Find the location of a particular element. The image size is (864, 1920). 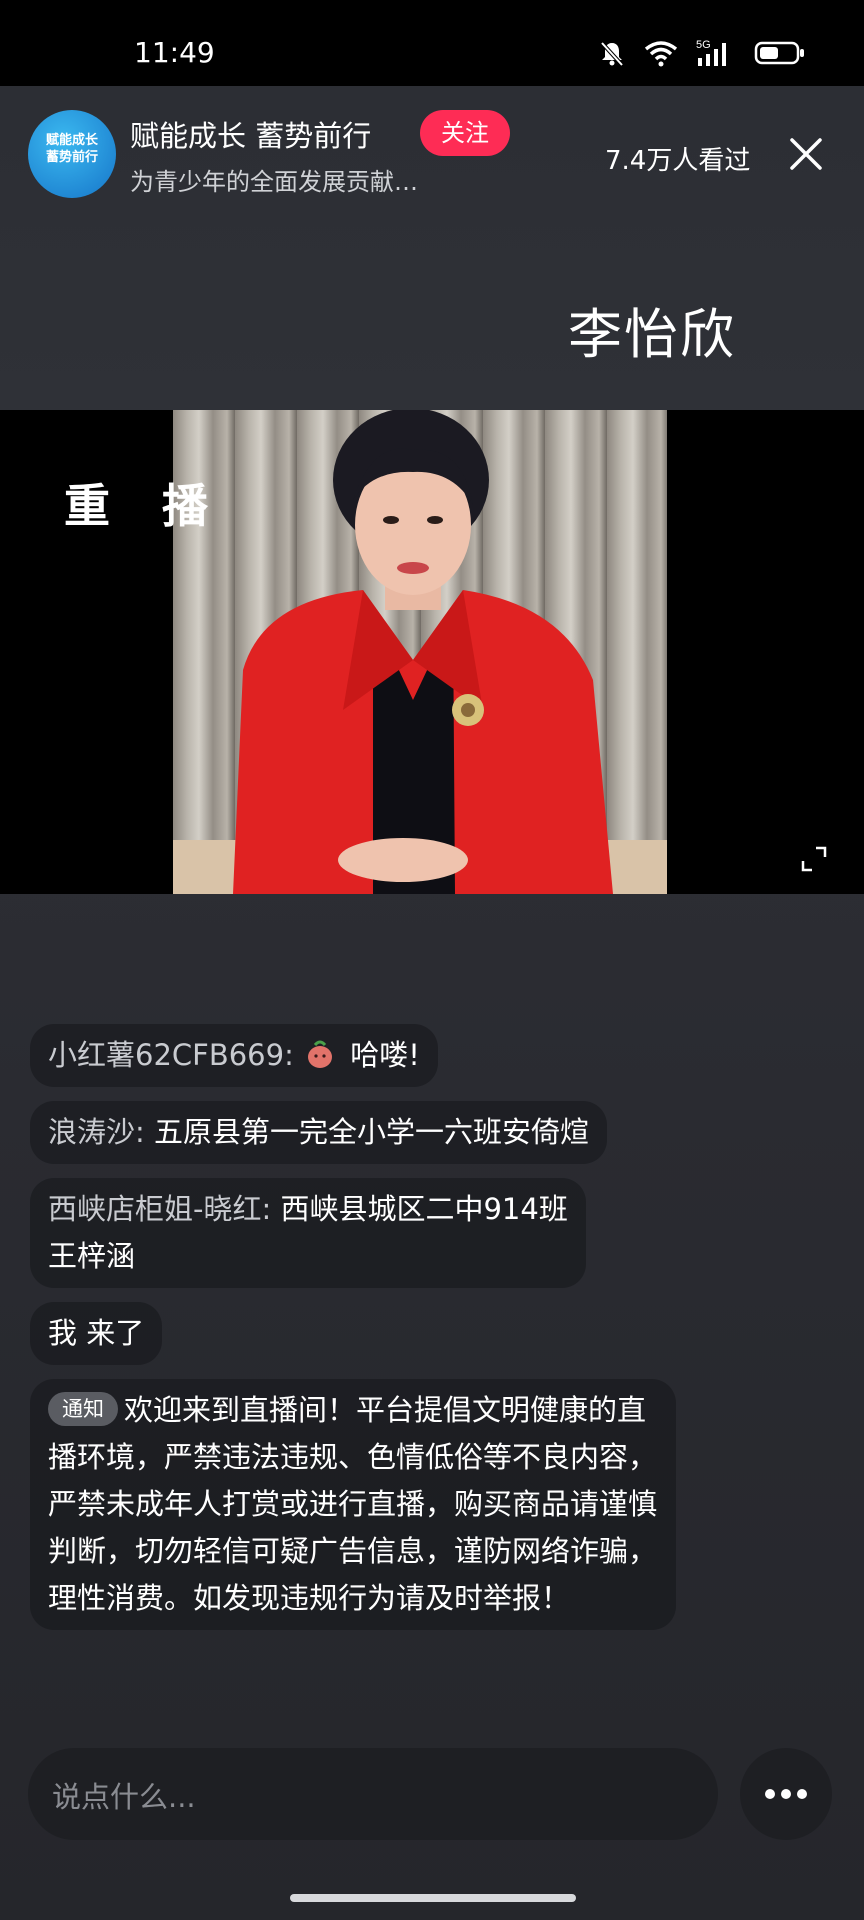

chat-username: 小红薯62CFB669: is located at coordinates (171, 1055).